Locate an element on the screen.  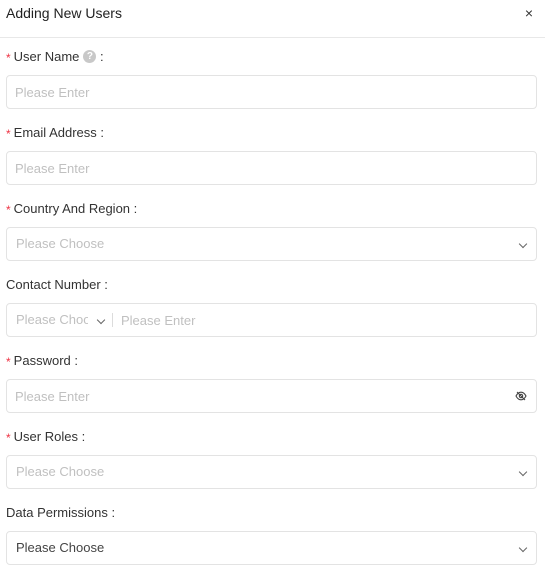
data-permissions-select: Please Choose is located at coordinates (271, 548).